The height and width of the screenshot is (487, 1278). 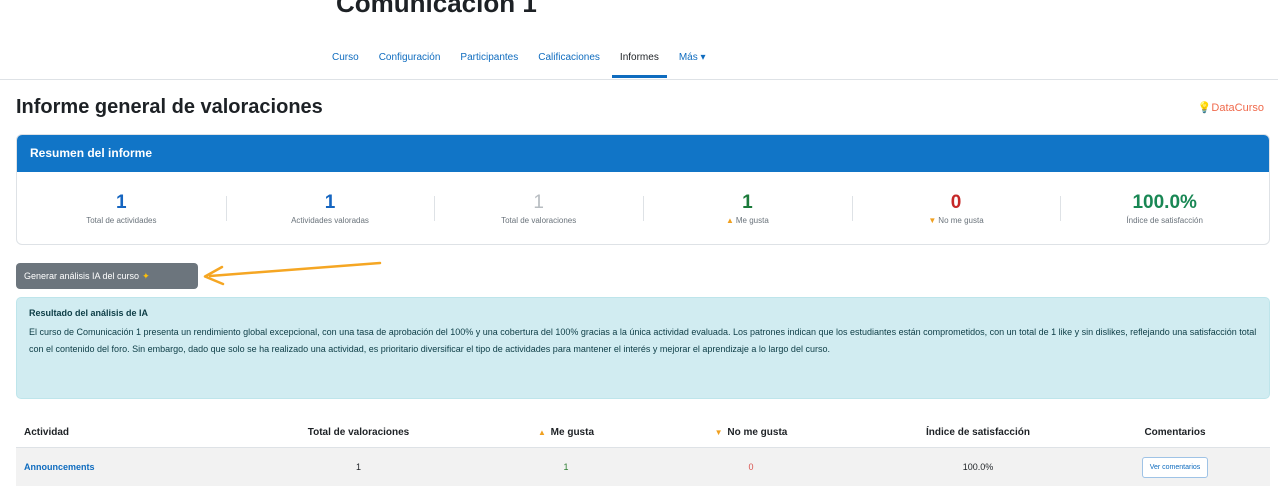 I want to click on nav-tab-participantes: Participantes, so click(x=489, y=61).